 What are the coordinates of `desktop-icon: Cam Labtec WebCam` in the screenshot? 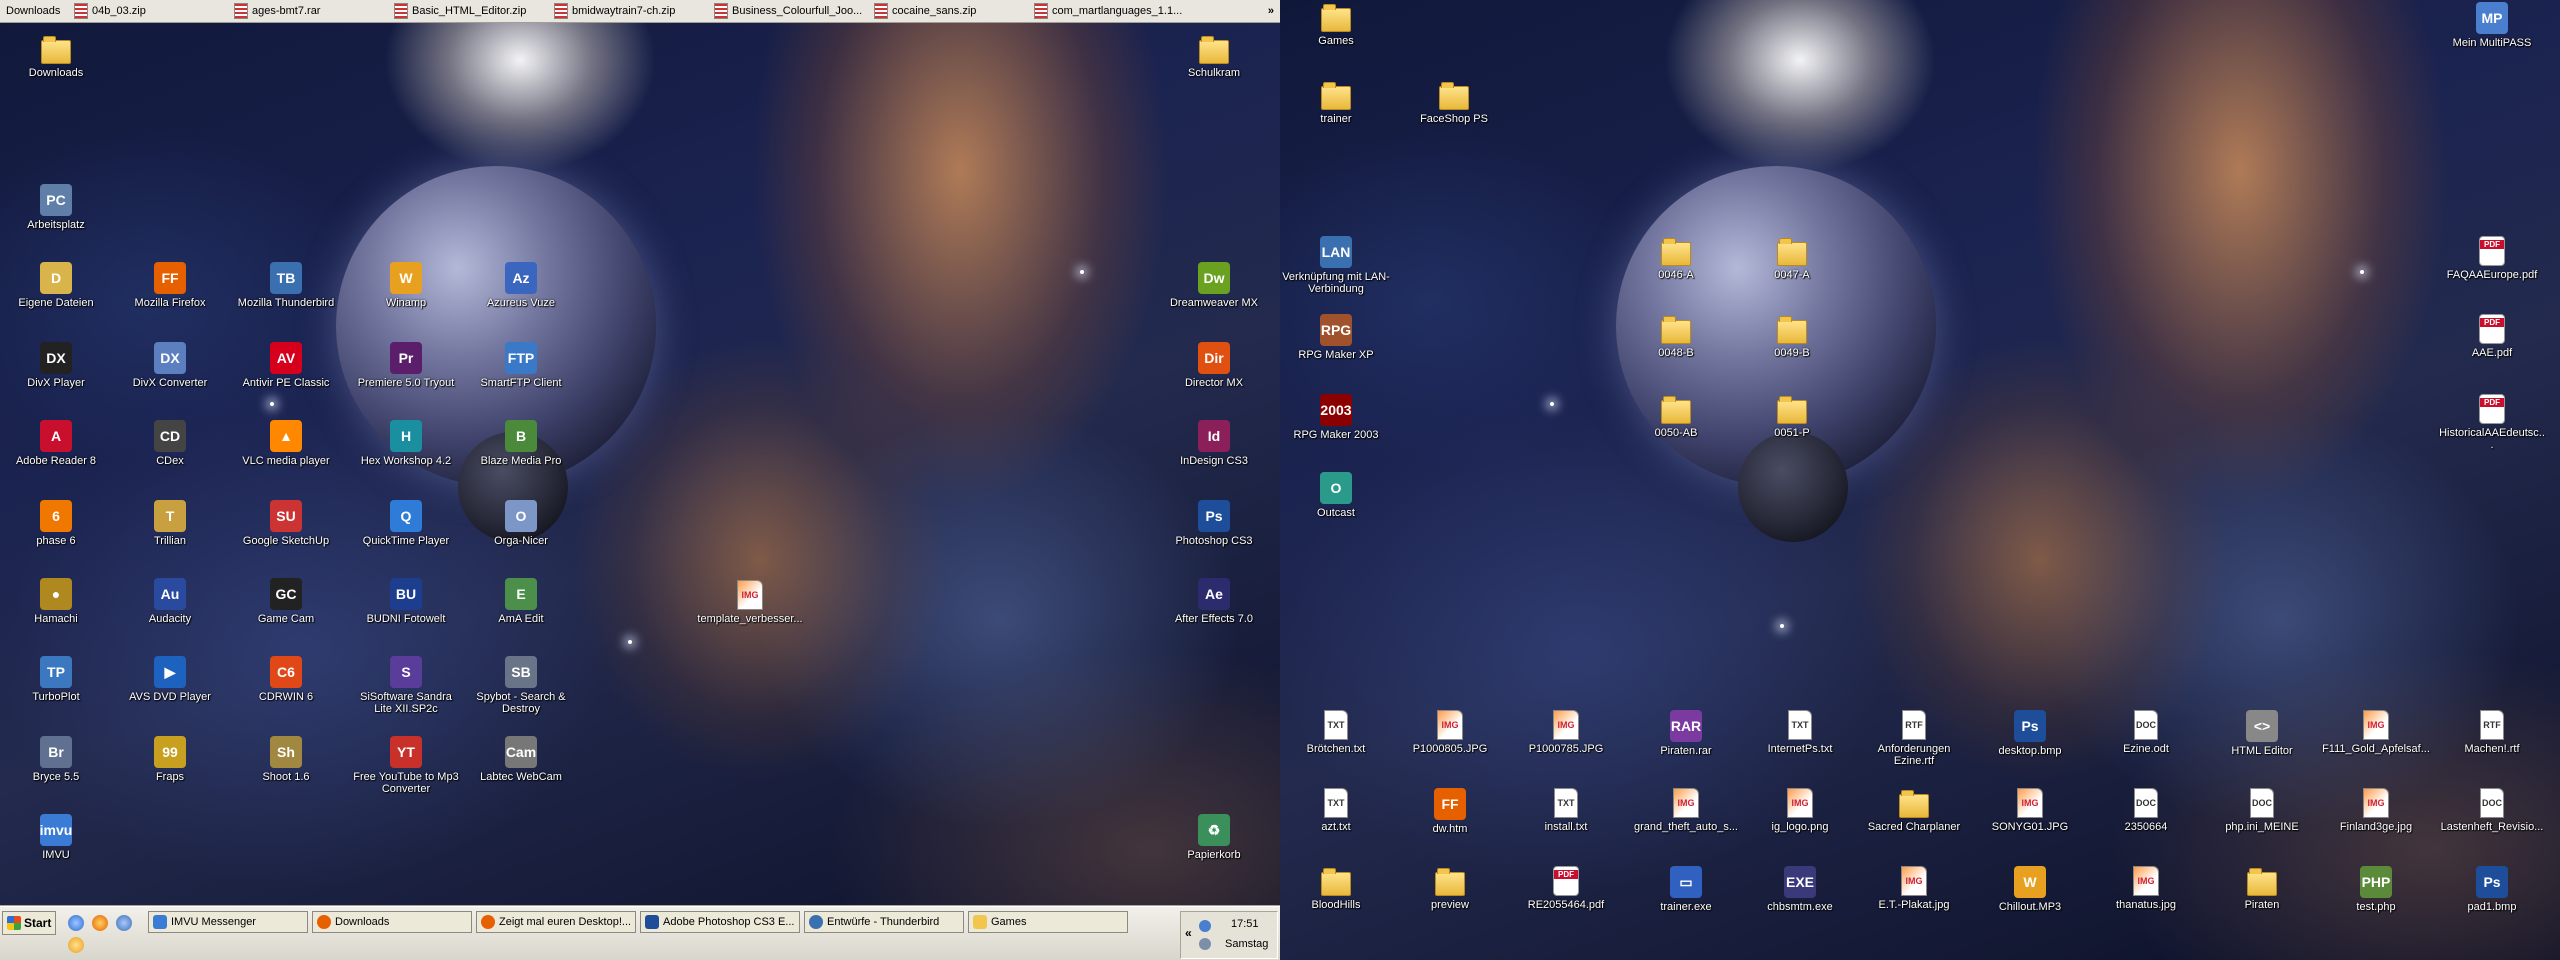 It's located at (521, 759).